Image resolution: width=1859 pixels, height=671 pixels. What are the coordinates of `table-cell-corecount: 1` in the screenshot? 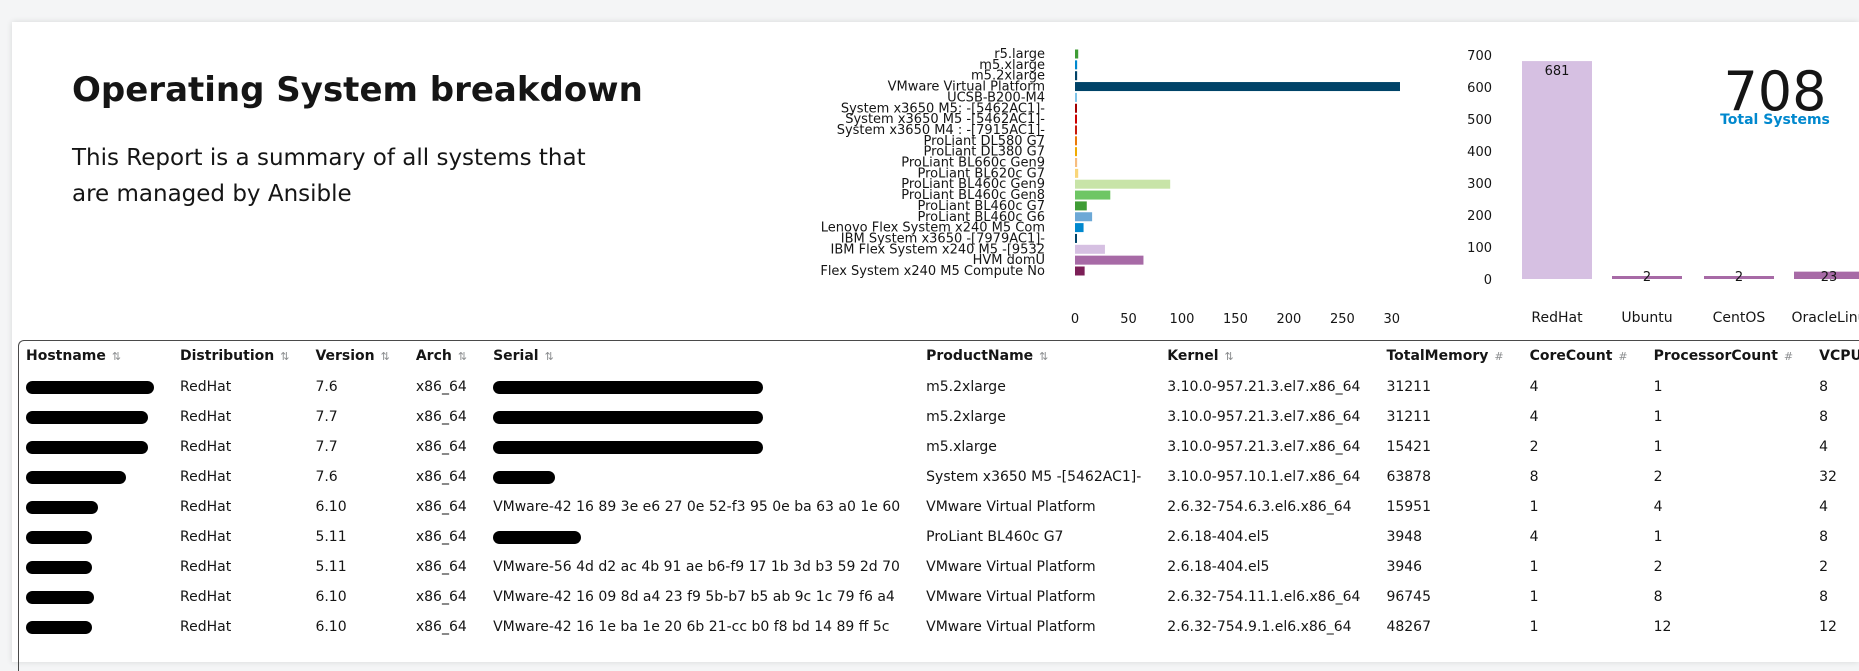 It's located at (1566, 597).